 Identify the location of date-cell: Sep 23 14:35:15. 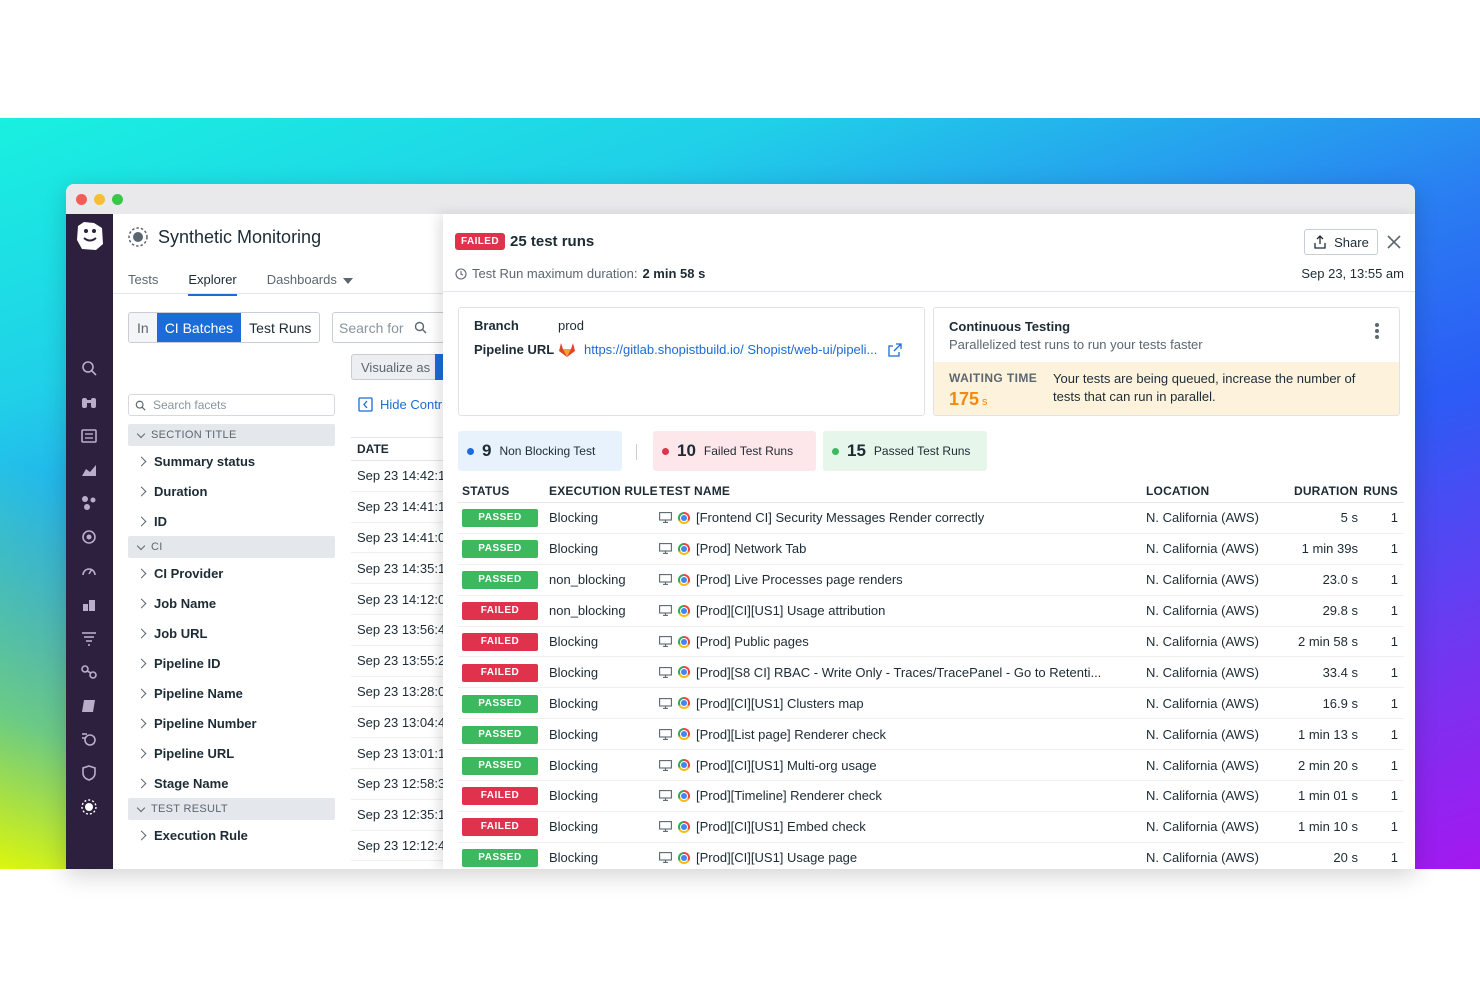
(397, 569).